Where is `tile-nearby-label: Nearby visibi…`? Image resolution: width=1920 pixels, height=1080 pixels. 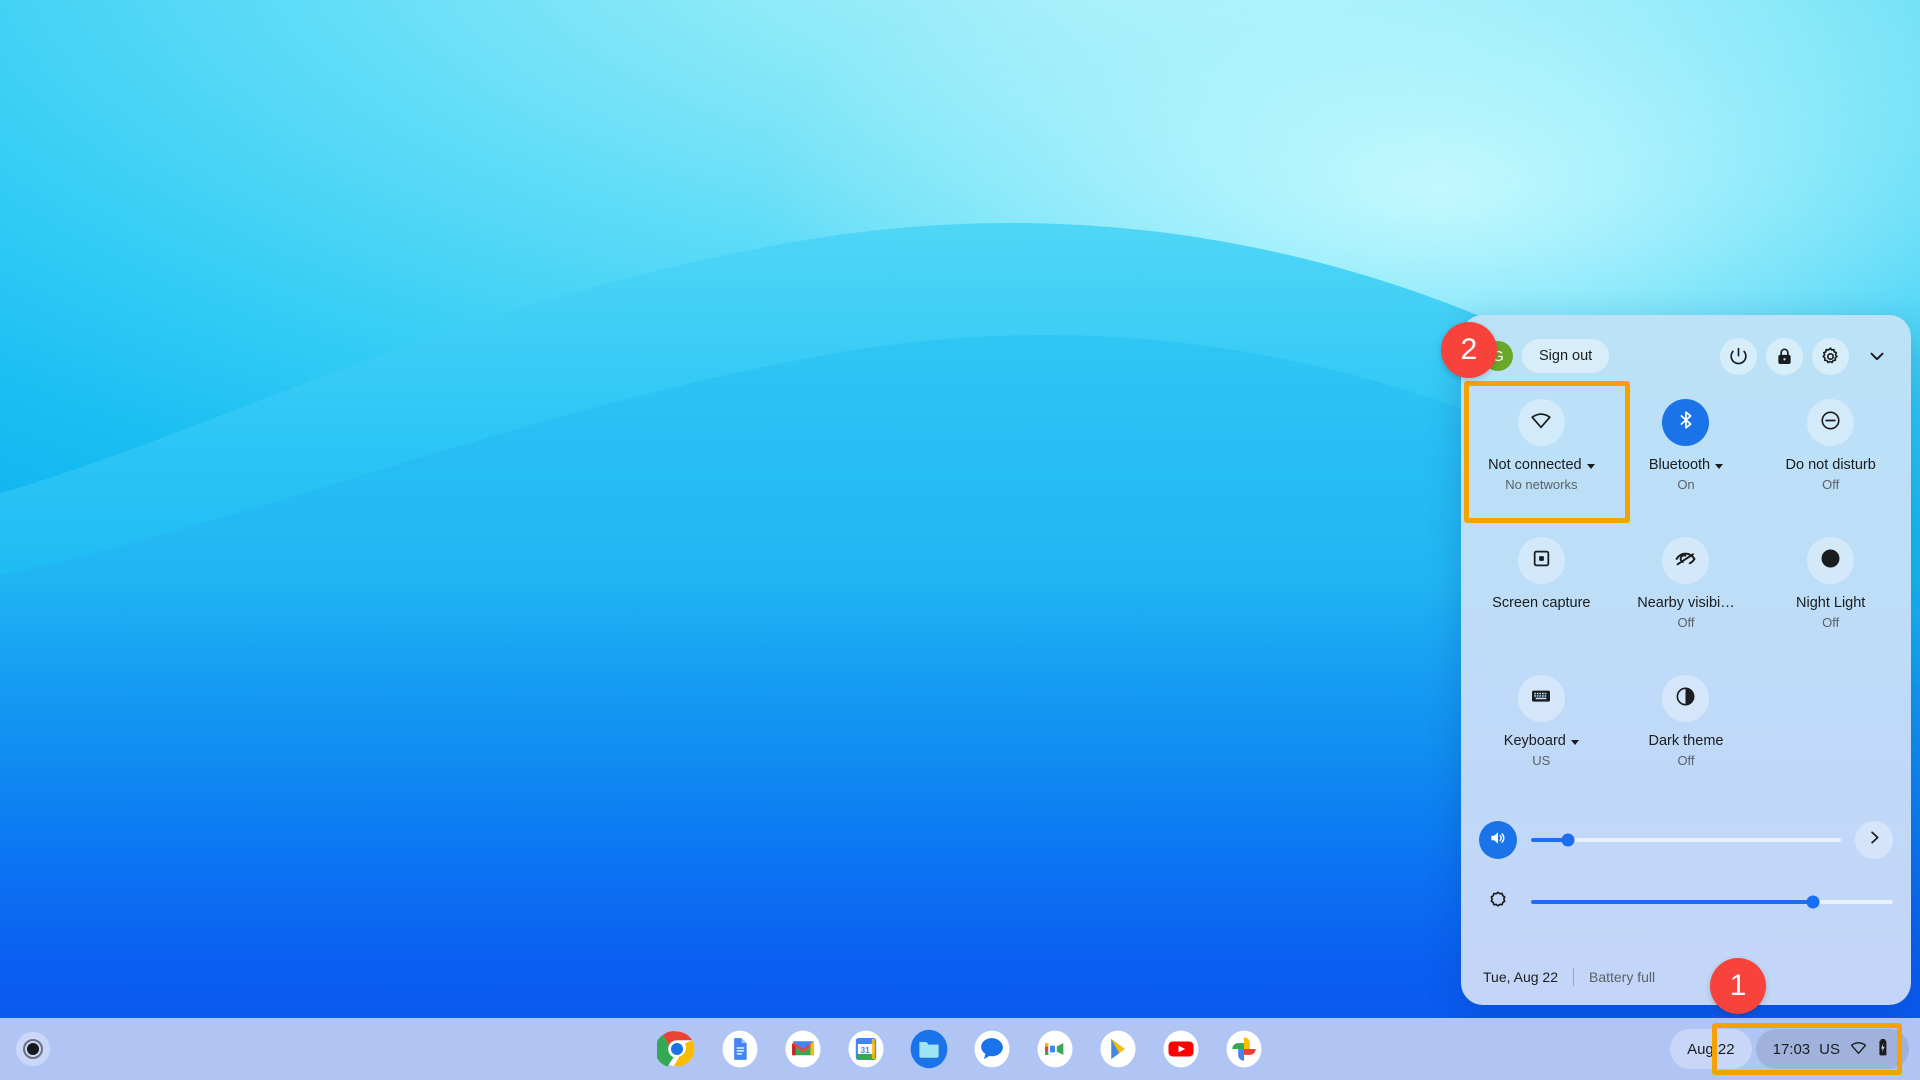 tile-nearby-label: Nearby visibi… is located at coordinates (1686, 603).